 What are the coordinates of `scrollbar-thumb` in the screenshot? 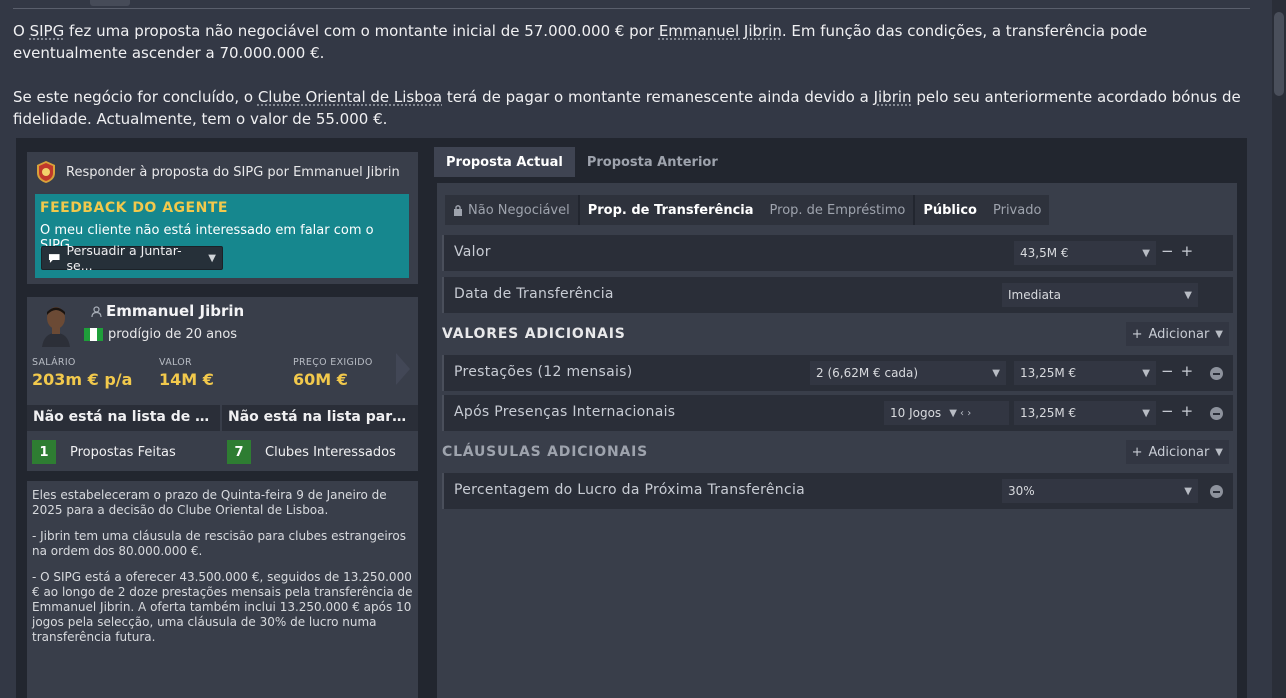 It's located at (1279, 54).